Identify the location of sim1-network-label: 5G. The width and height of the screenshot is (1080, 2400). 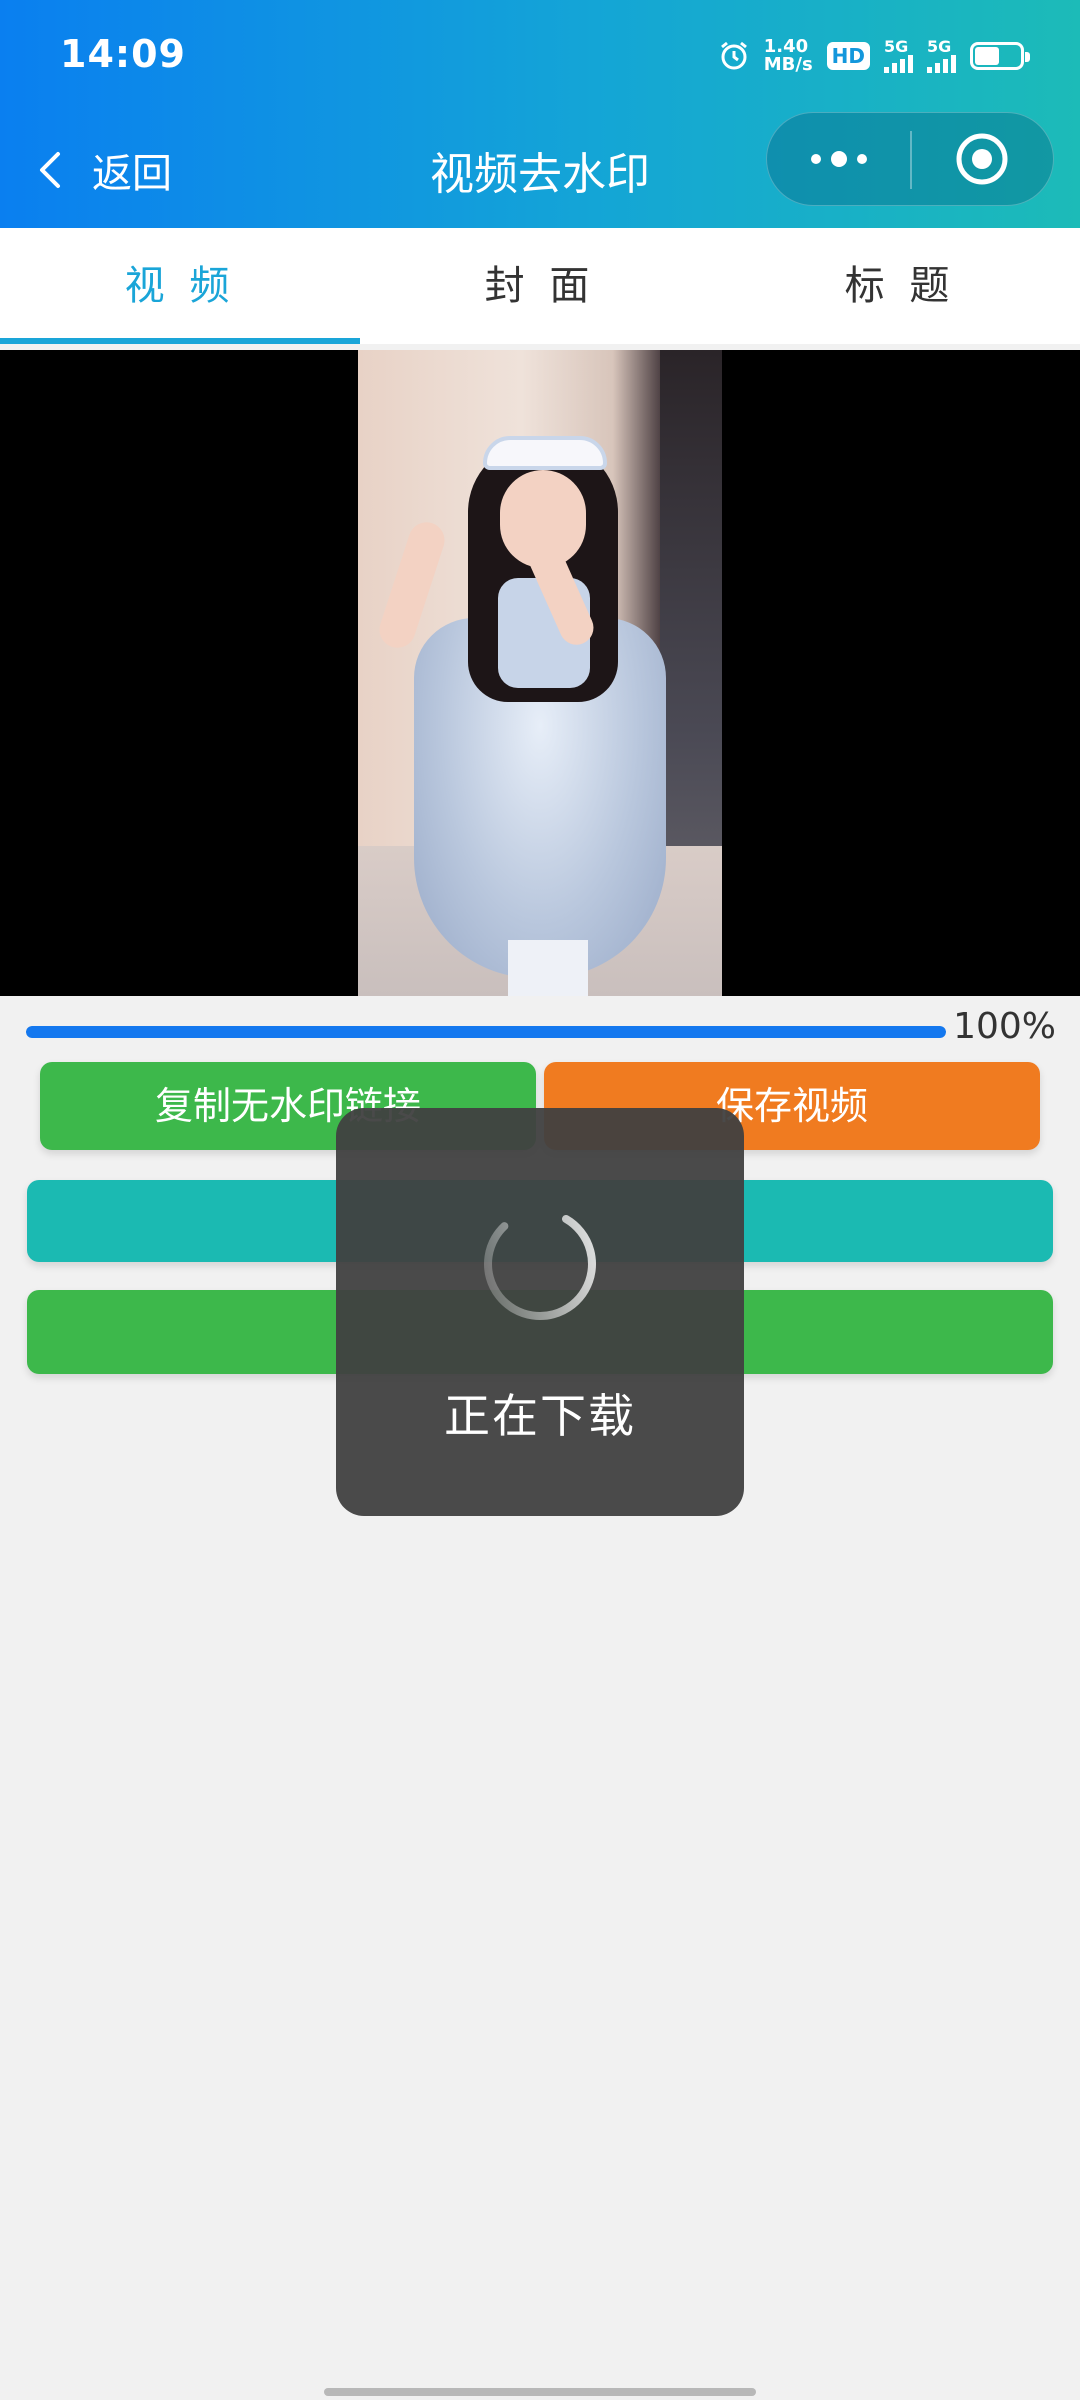
(896, 46).